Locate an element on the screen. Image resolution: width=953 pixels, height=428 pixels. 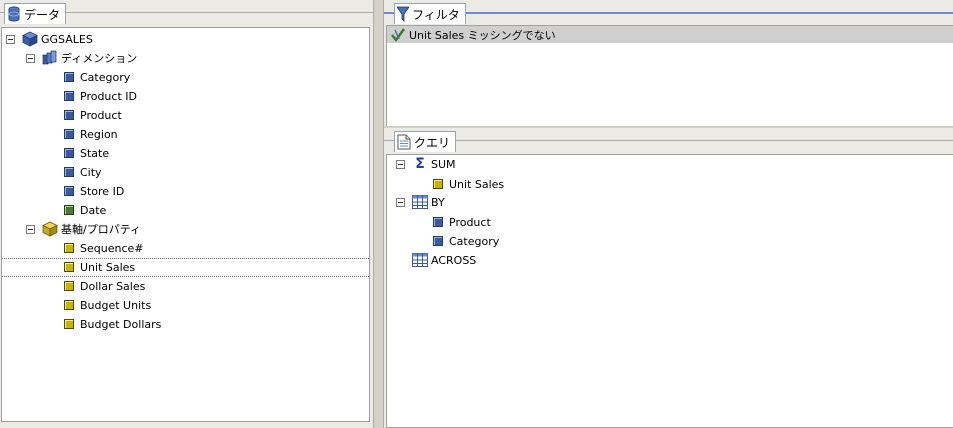
query-tab: クエリ is located at coordinates (425, 141).